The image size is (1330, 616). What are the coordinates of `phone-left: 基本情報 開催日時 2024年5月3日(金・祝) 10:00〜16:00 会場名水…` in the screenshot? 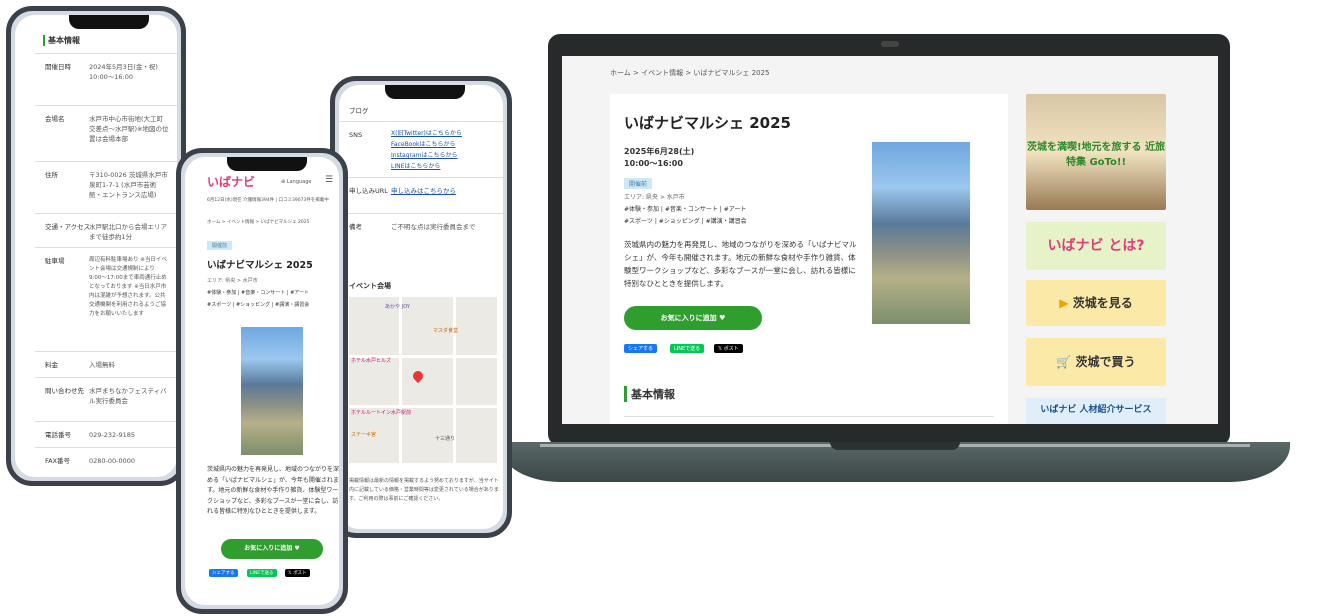 It's located at (96, 246).